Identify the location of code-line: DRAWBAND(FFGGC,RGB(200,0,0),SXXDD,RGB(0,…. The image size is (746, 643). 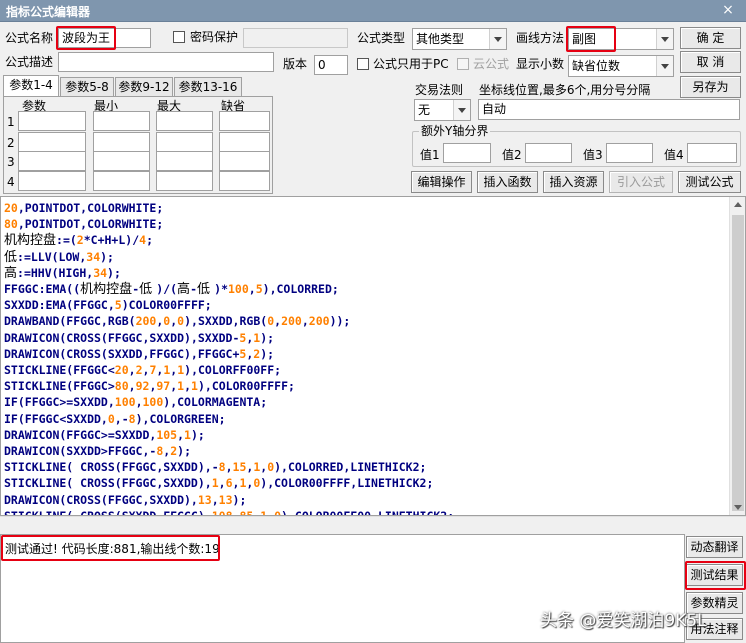
(177, 321).